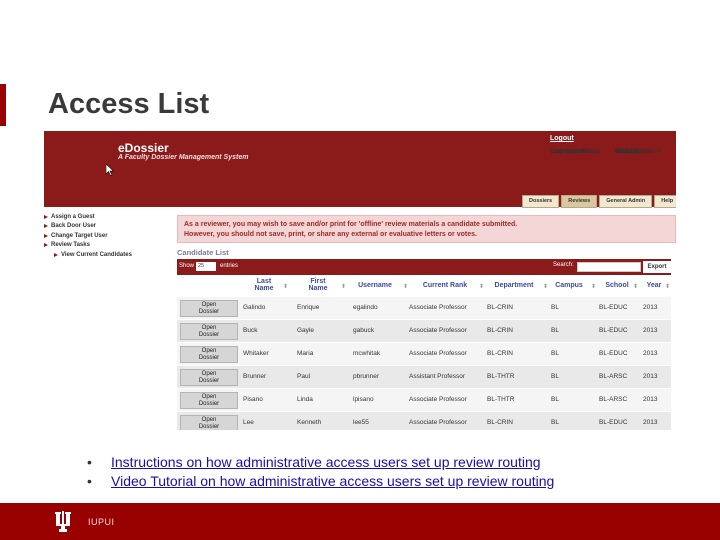 This screenshot has width=720, height=540. I want to click on cell-user: lpisano, so click(363, 399).